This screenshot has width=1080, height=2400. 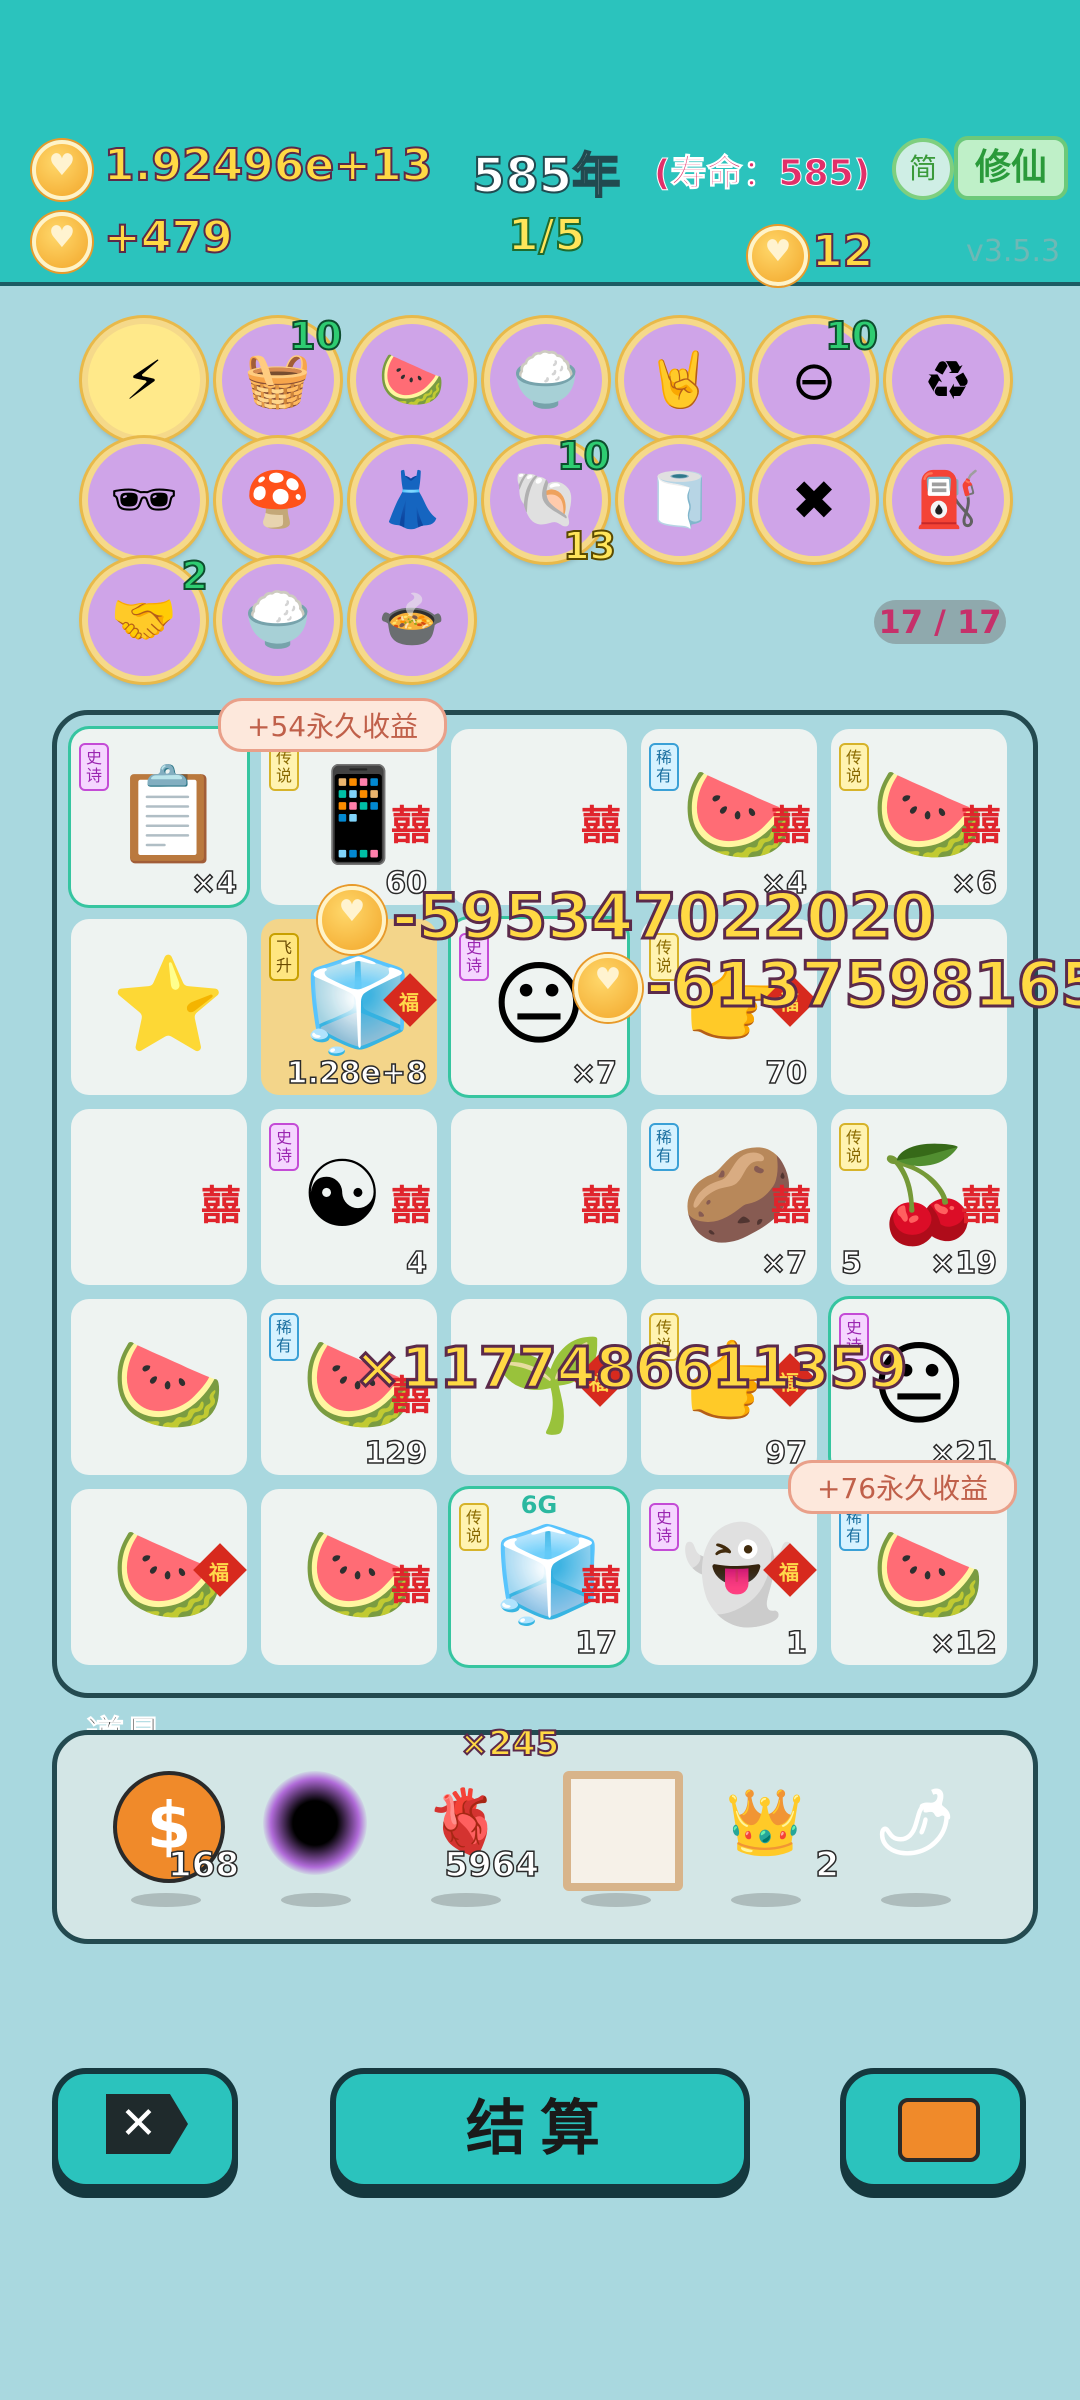 What do you see at coordinates (539, 1505) in the screenshot?
I see `network-label: 6G` at bounding box center [539, 1505].